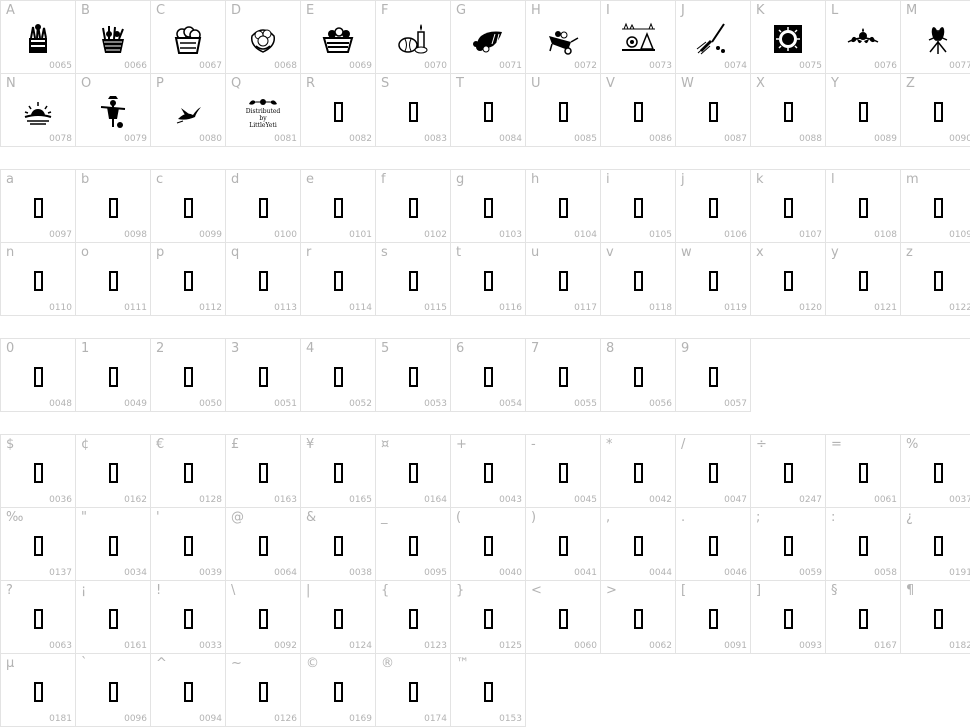  What do you see at coordinates (713, 206) in the screenshot?
I see `glyph-cell-0106: j 0106` at bounding box center [713, 206].